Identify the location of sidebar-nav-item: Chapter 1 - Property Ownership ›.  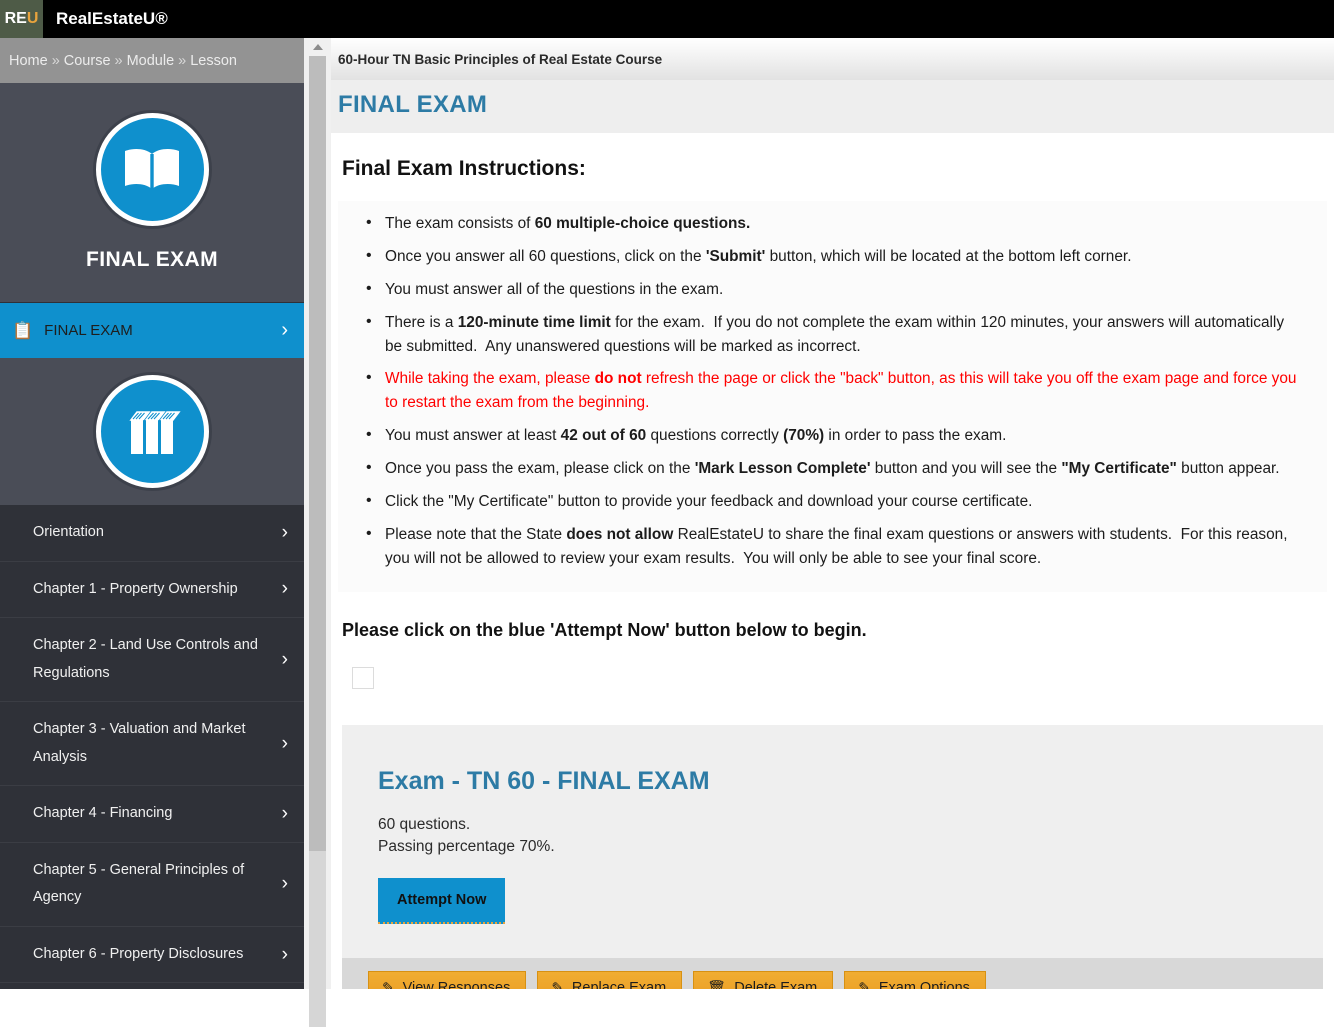
(152, 590).